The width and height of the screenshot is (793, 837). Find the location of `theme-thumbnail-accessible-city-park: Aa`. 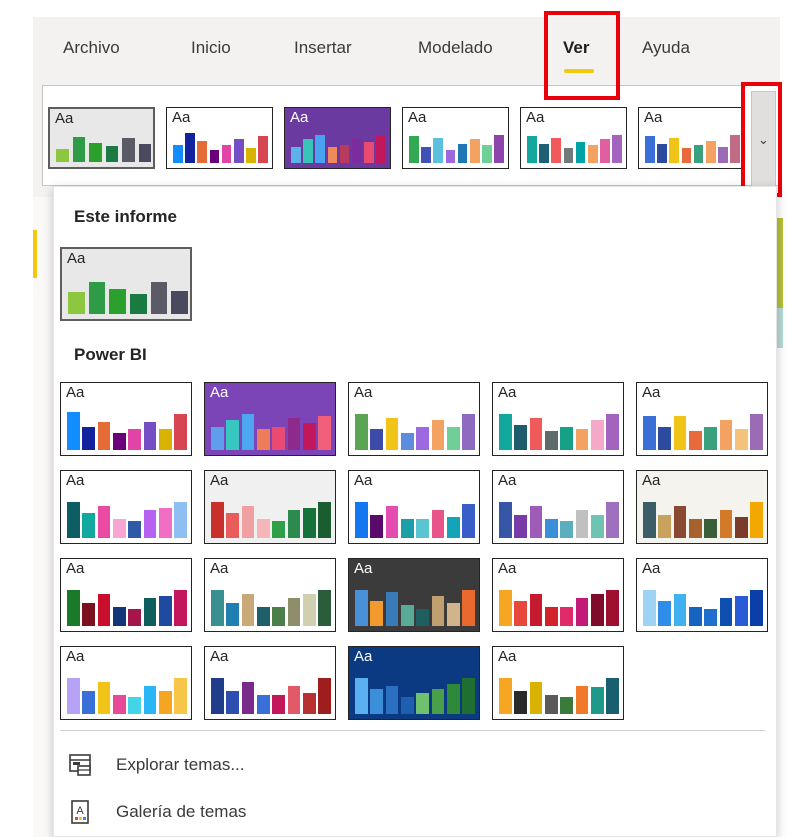

theme-thumbnail-accessible-city-park: Aa is located at coordinates (270, 595).